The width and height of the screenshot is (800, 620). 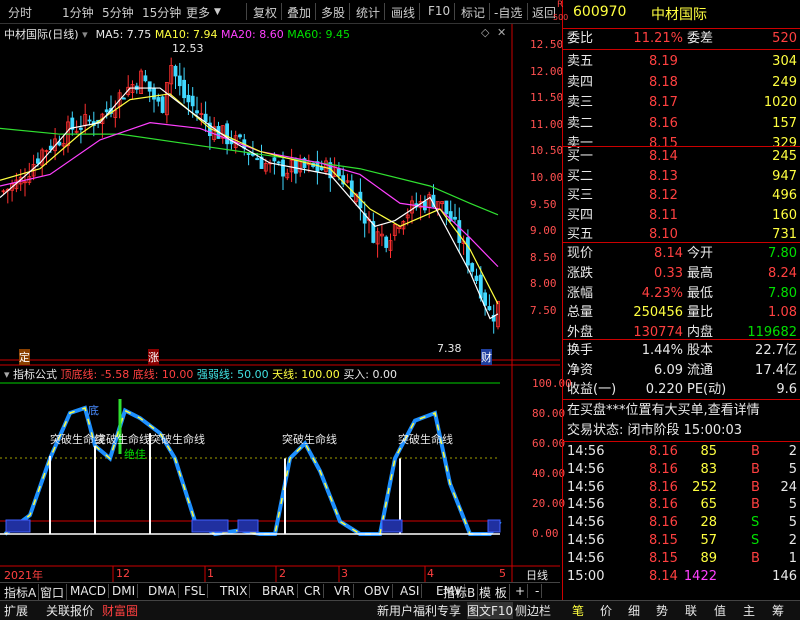 What do you see at coordinates (135, 454) in the screenshot?
I see `best-label: 绝佳` at bounding box center [135, 454].